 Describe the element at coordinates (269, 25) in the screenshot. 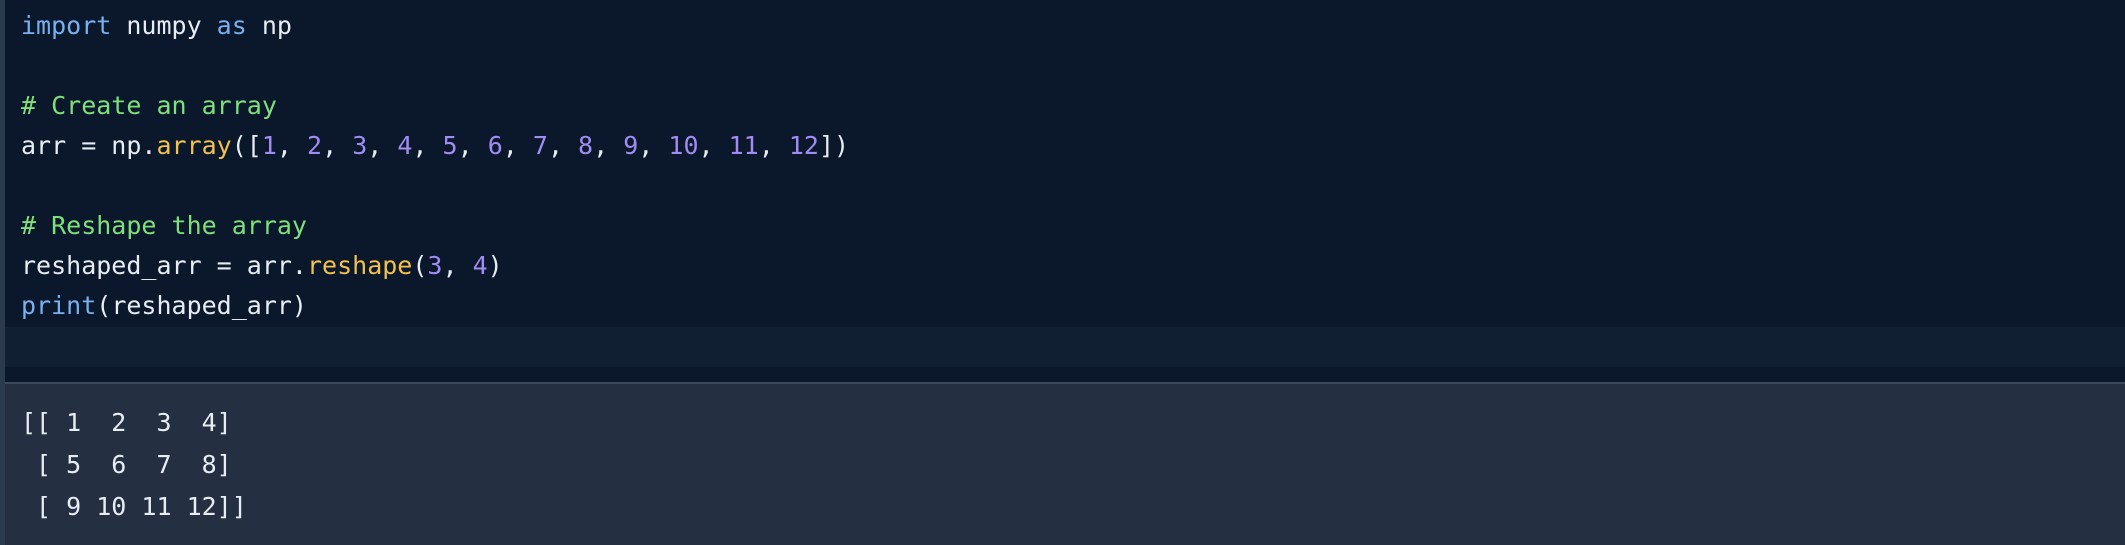

I see `code-token: np` at that location.